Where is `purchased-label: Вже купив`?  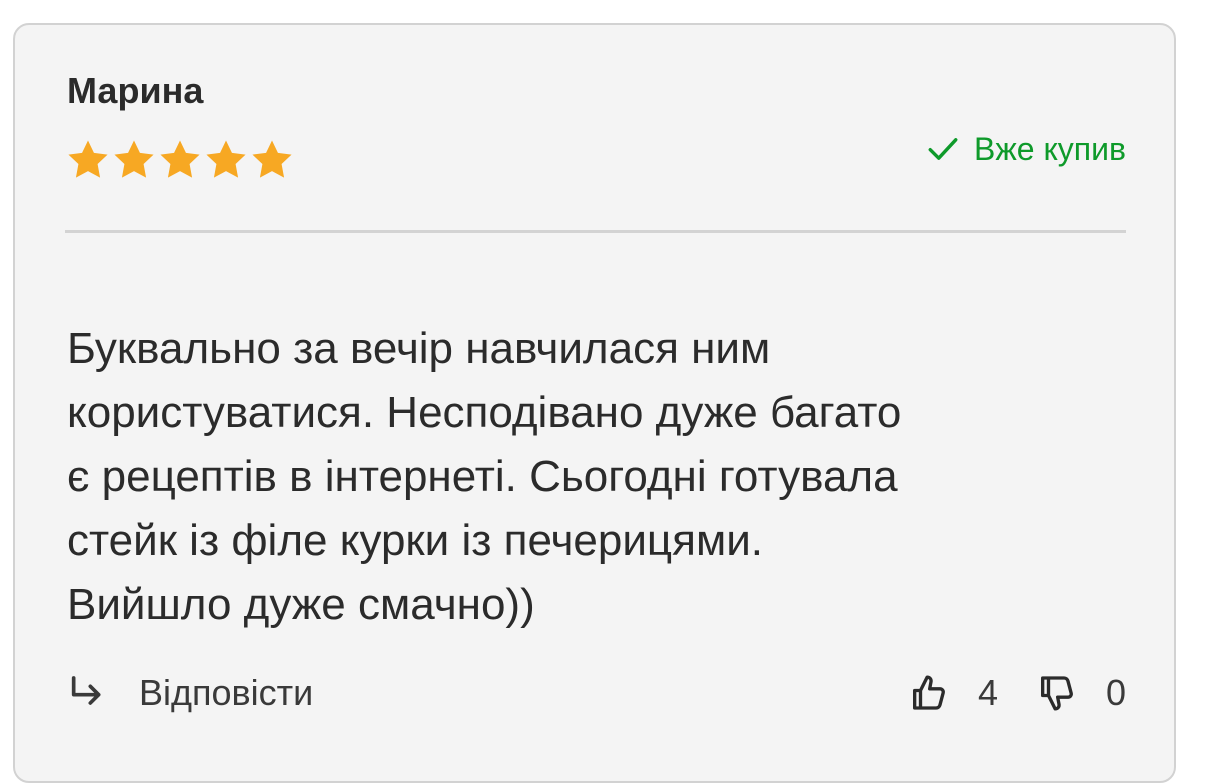
purchased-label: Вже купив is located at coordinates (1050, 149).